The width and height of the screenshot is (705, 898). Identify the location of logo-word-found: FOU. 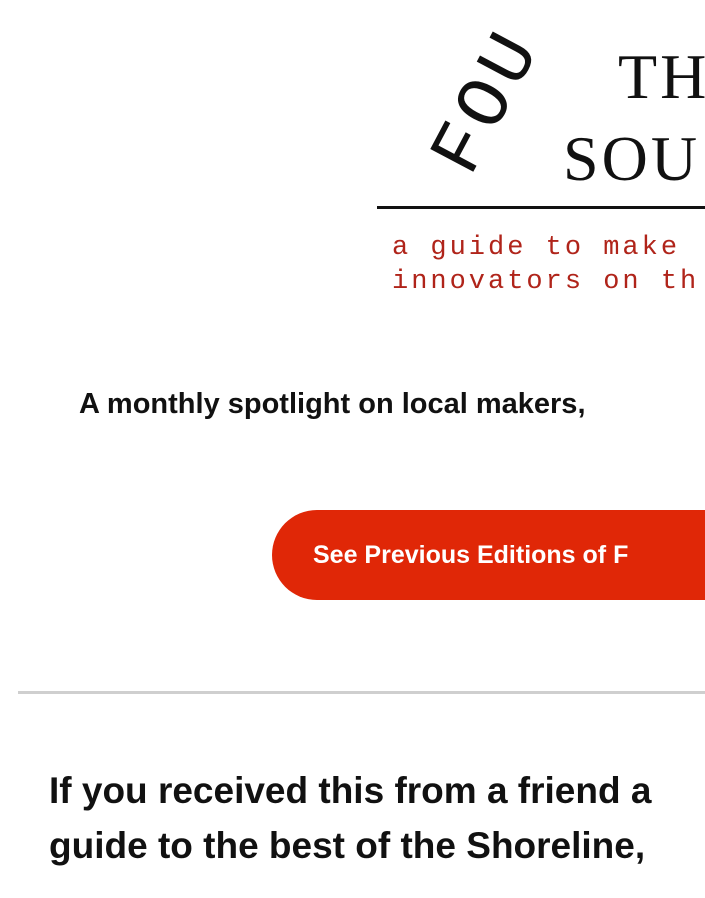
(488, 102).